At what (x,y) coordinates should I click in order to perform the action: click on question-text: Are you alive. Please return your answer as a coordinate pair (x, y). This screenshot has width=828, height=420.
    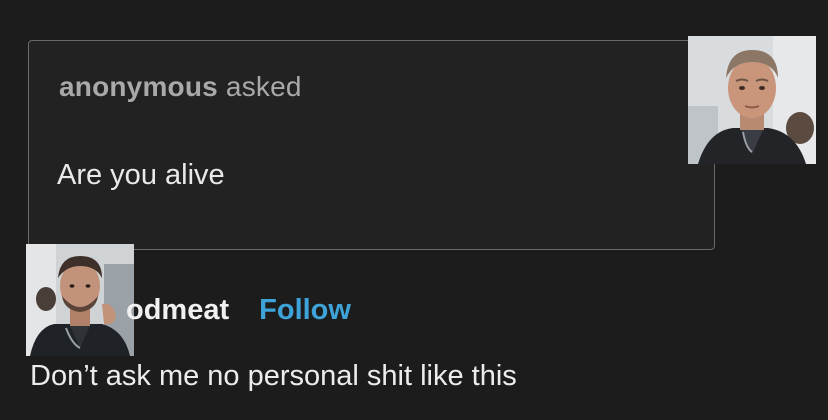
    Looking at the image, I should click on (141, 175).